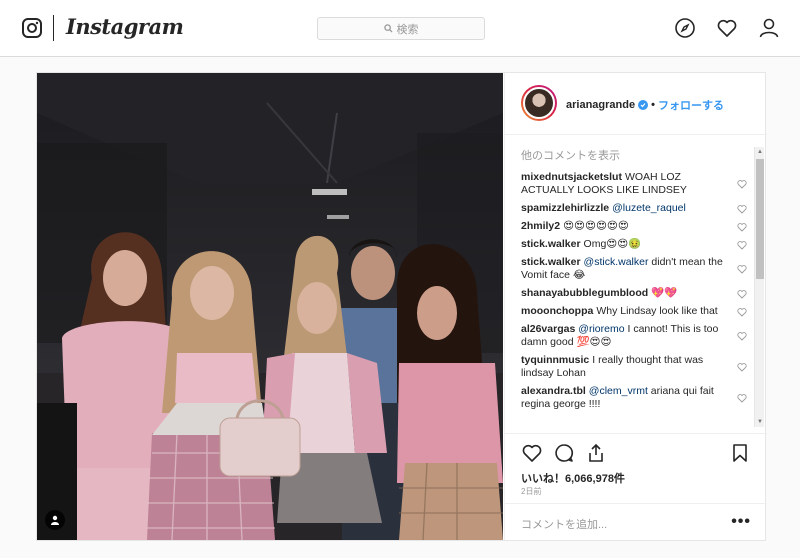  I want to click on post-actions: いいね！6,066,978件 2日前, so click(636, 468).